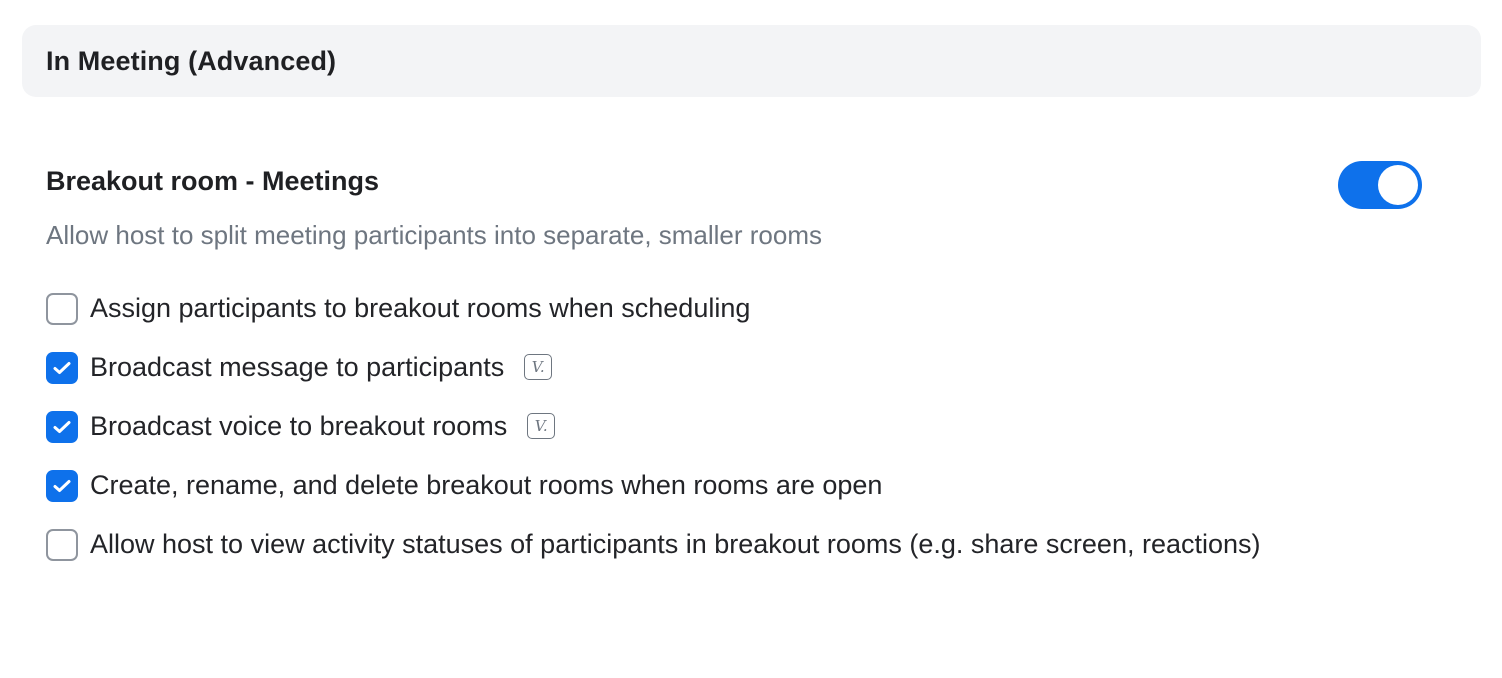 Image resolution: width=1502 pixels, height=678 pixels. I want to click on option-broadcast-message: Broadcast message to participants V., so click(299, 368).